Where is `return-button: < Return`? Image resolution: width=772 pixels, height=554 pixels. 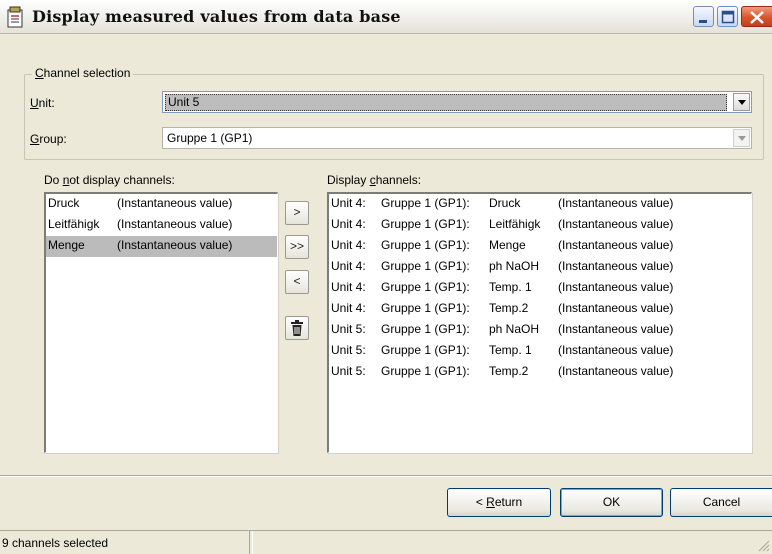 return-button: < Return is located at coordinates (499, 502).